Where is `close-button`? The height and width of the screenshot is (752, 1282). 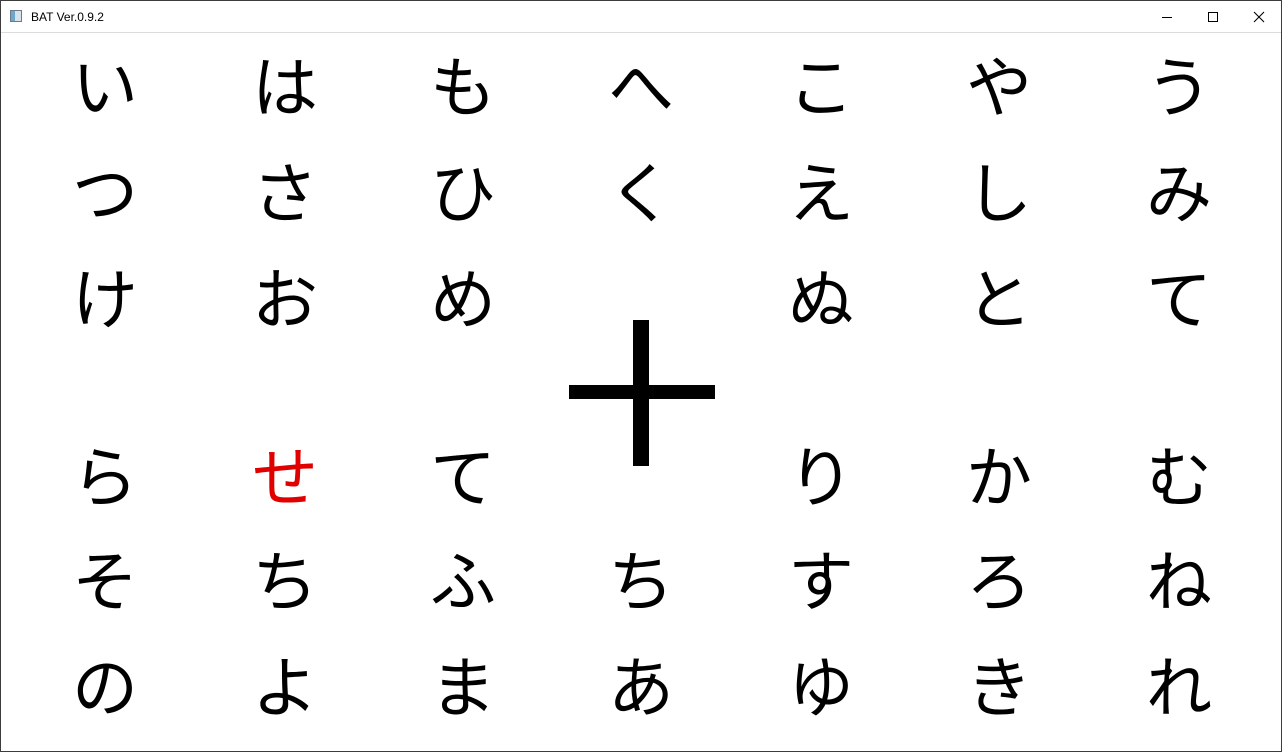
close-button is located at coordinates (1259, 16).